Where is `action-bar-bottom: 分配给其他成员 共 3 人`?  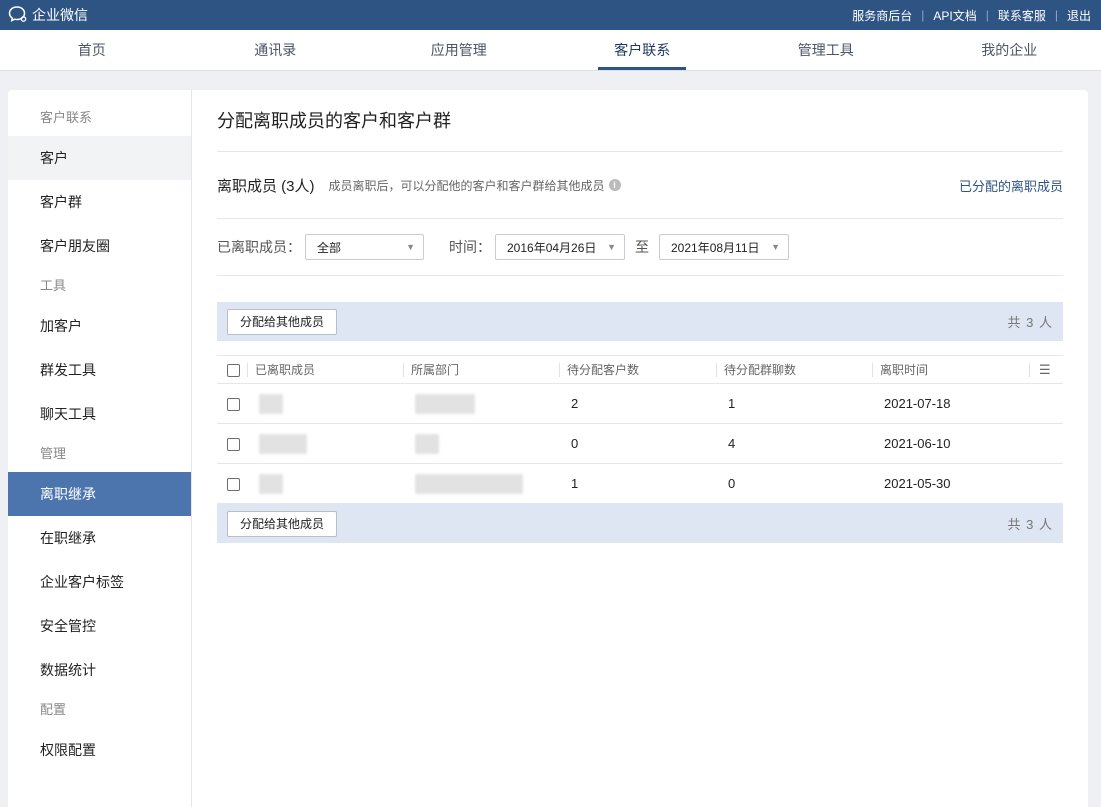
action-bar-bottom: 分配给其他成员 共 3 人 is located at coordinates (640, 523).